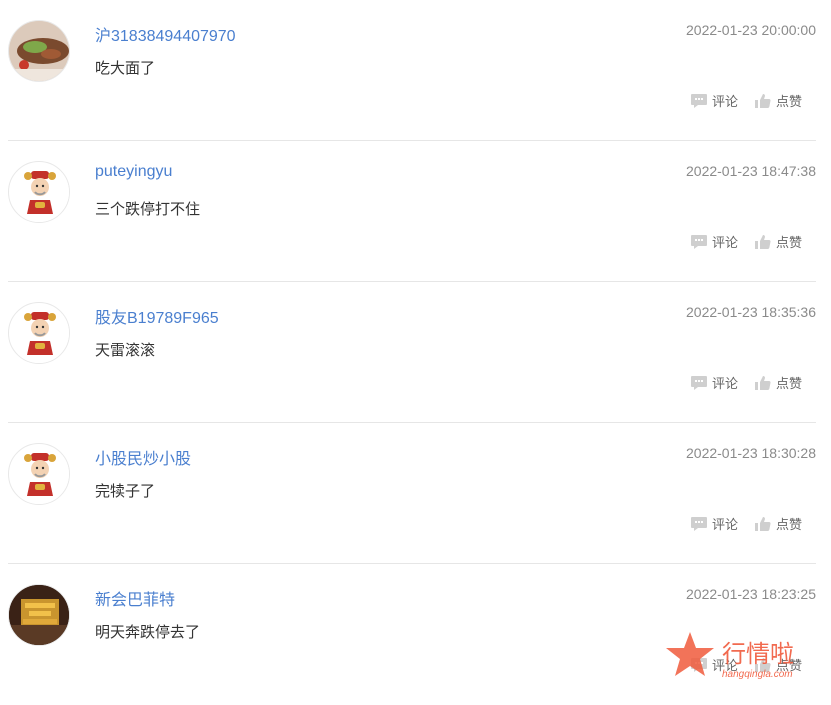  What do you see at coordinates (125, 68) in the screenshot?
I see `comment-text: 吃大面了` at bounding box center [125, 68].